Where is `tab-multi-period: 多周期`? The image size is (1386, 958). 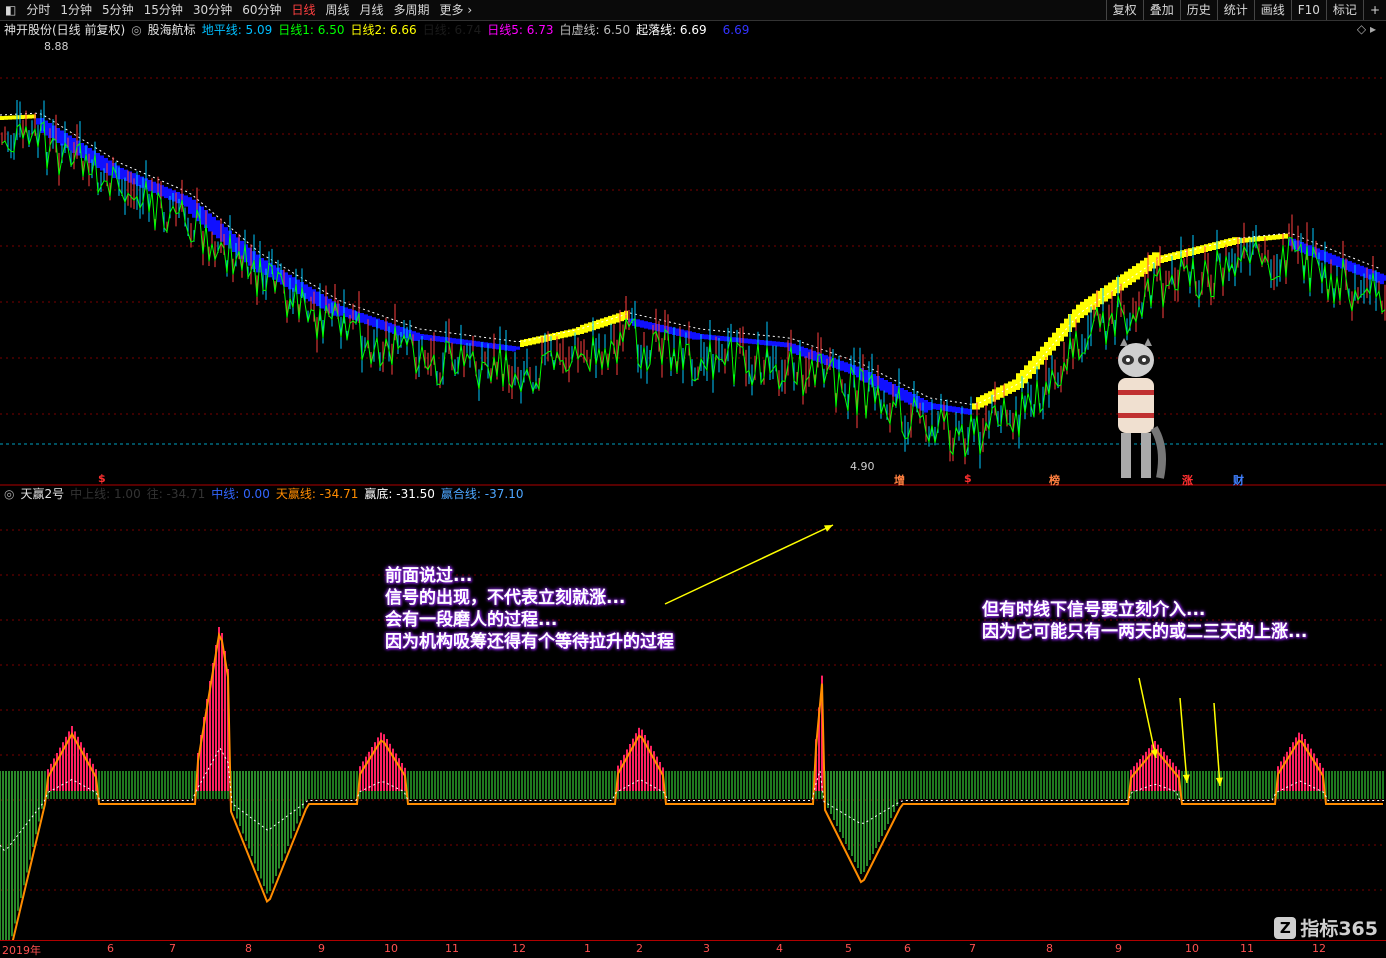 tab-multi-period: 多周期 is located at coordinates (412, 10).